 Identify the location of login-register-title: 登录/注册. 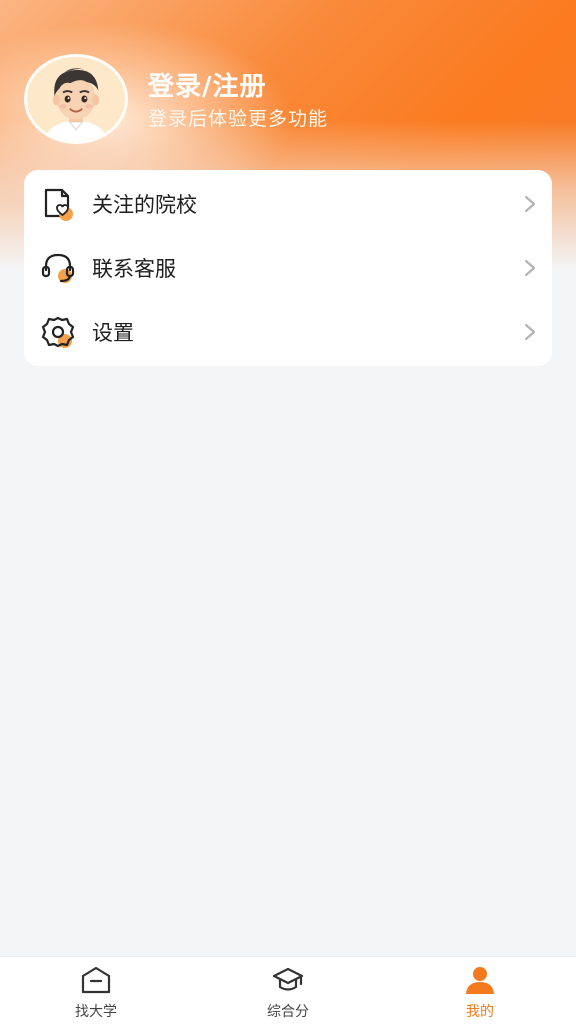
(207, 84).